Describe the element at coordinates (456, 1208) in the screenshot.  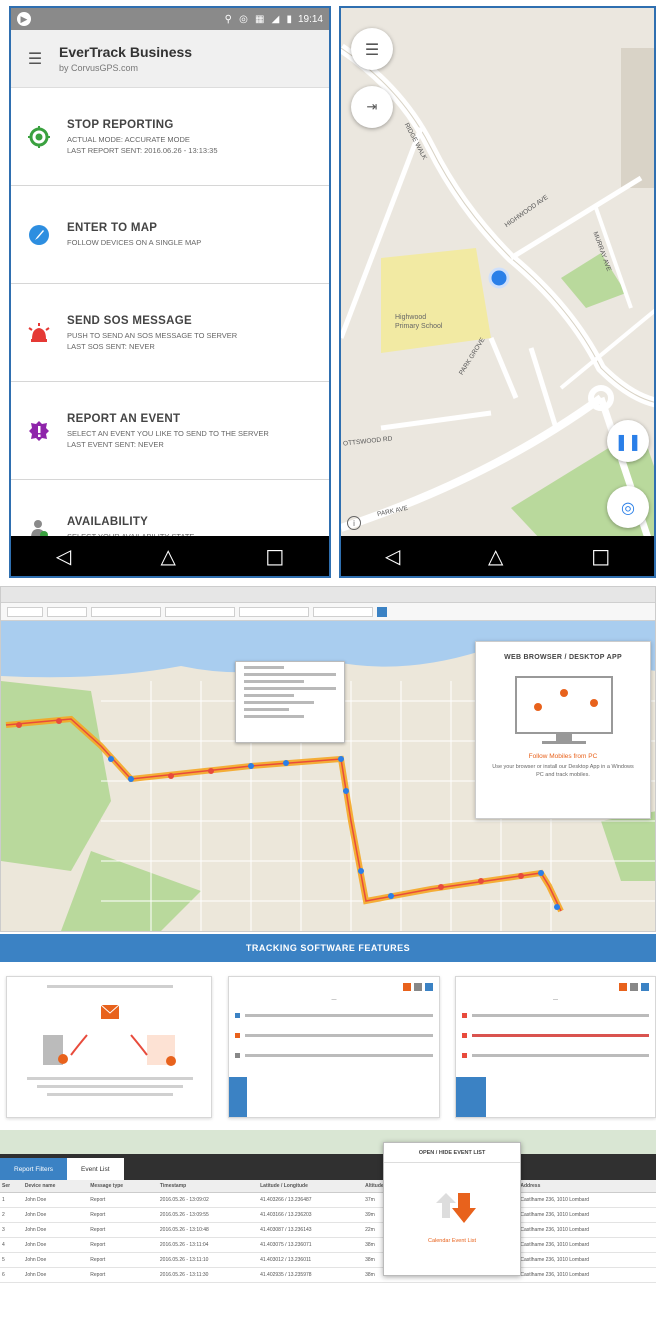
I see `toggle-arrow-icon` at that location.